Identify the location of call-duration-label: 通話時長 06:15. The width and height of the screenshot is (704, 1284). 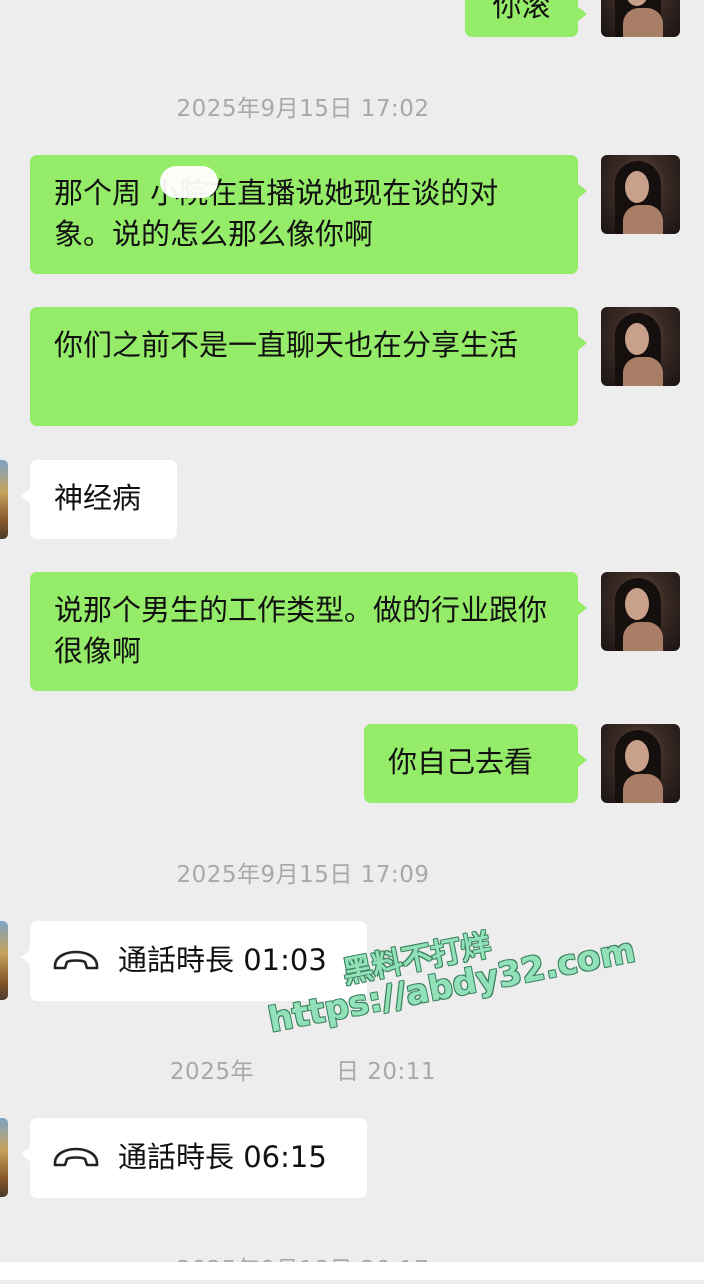
(222, 1157).